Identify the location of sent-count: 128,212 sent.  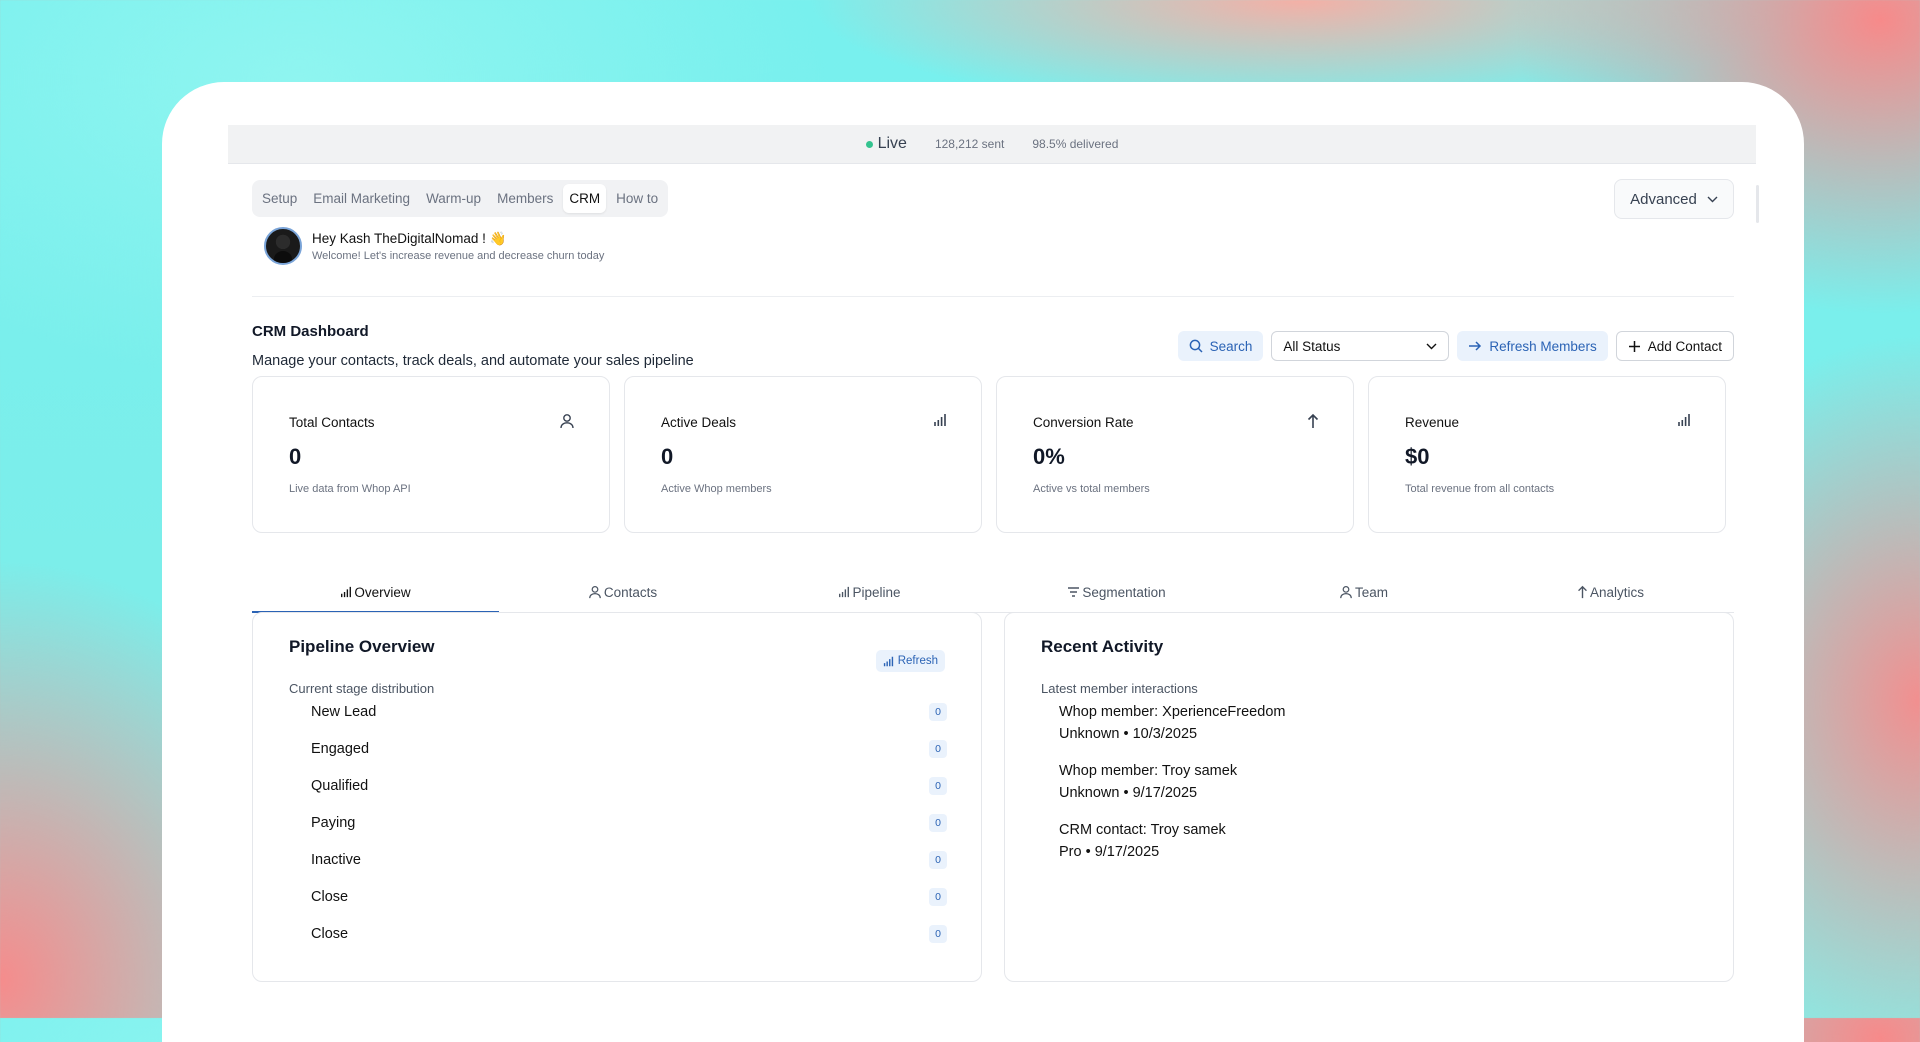
(969, 144).